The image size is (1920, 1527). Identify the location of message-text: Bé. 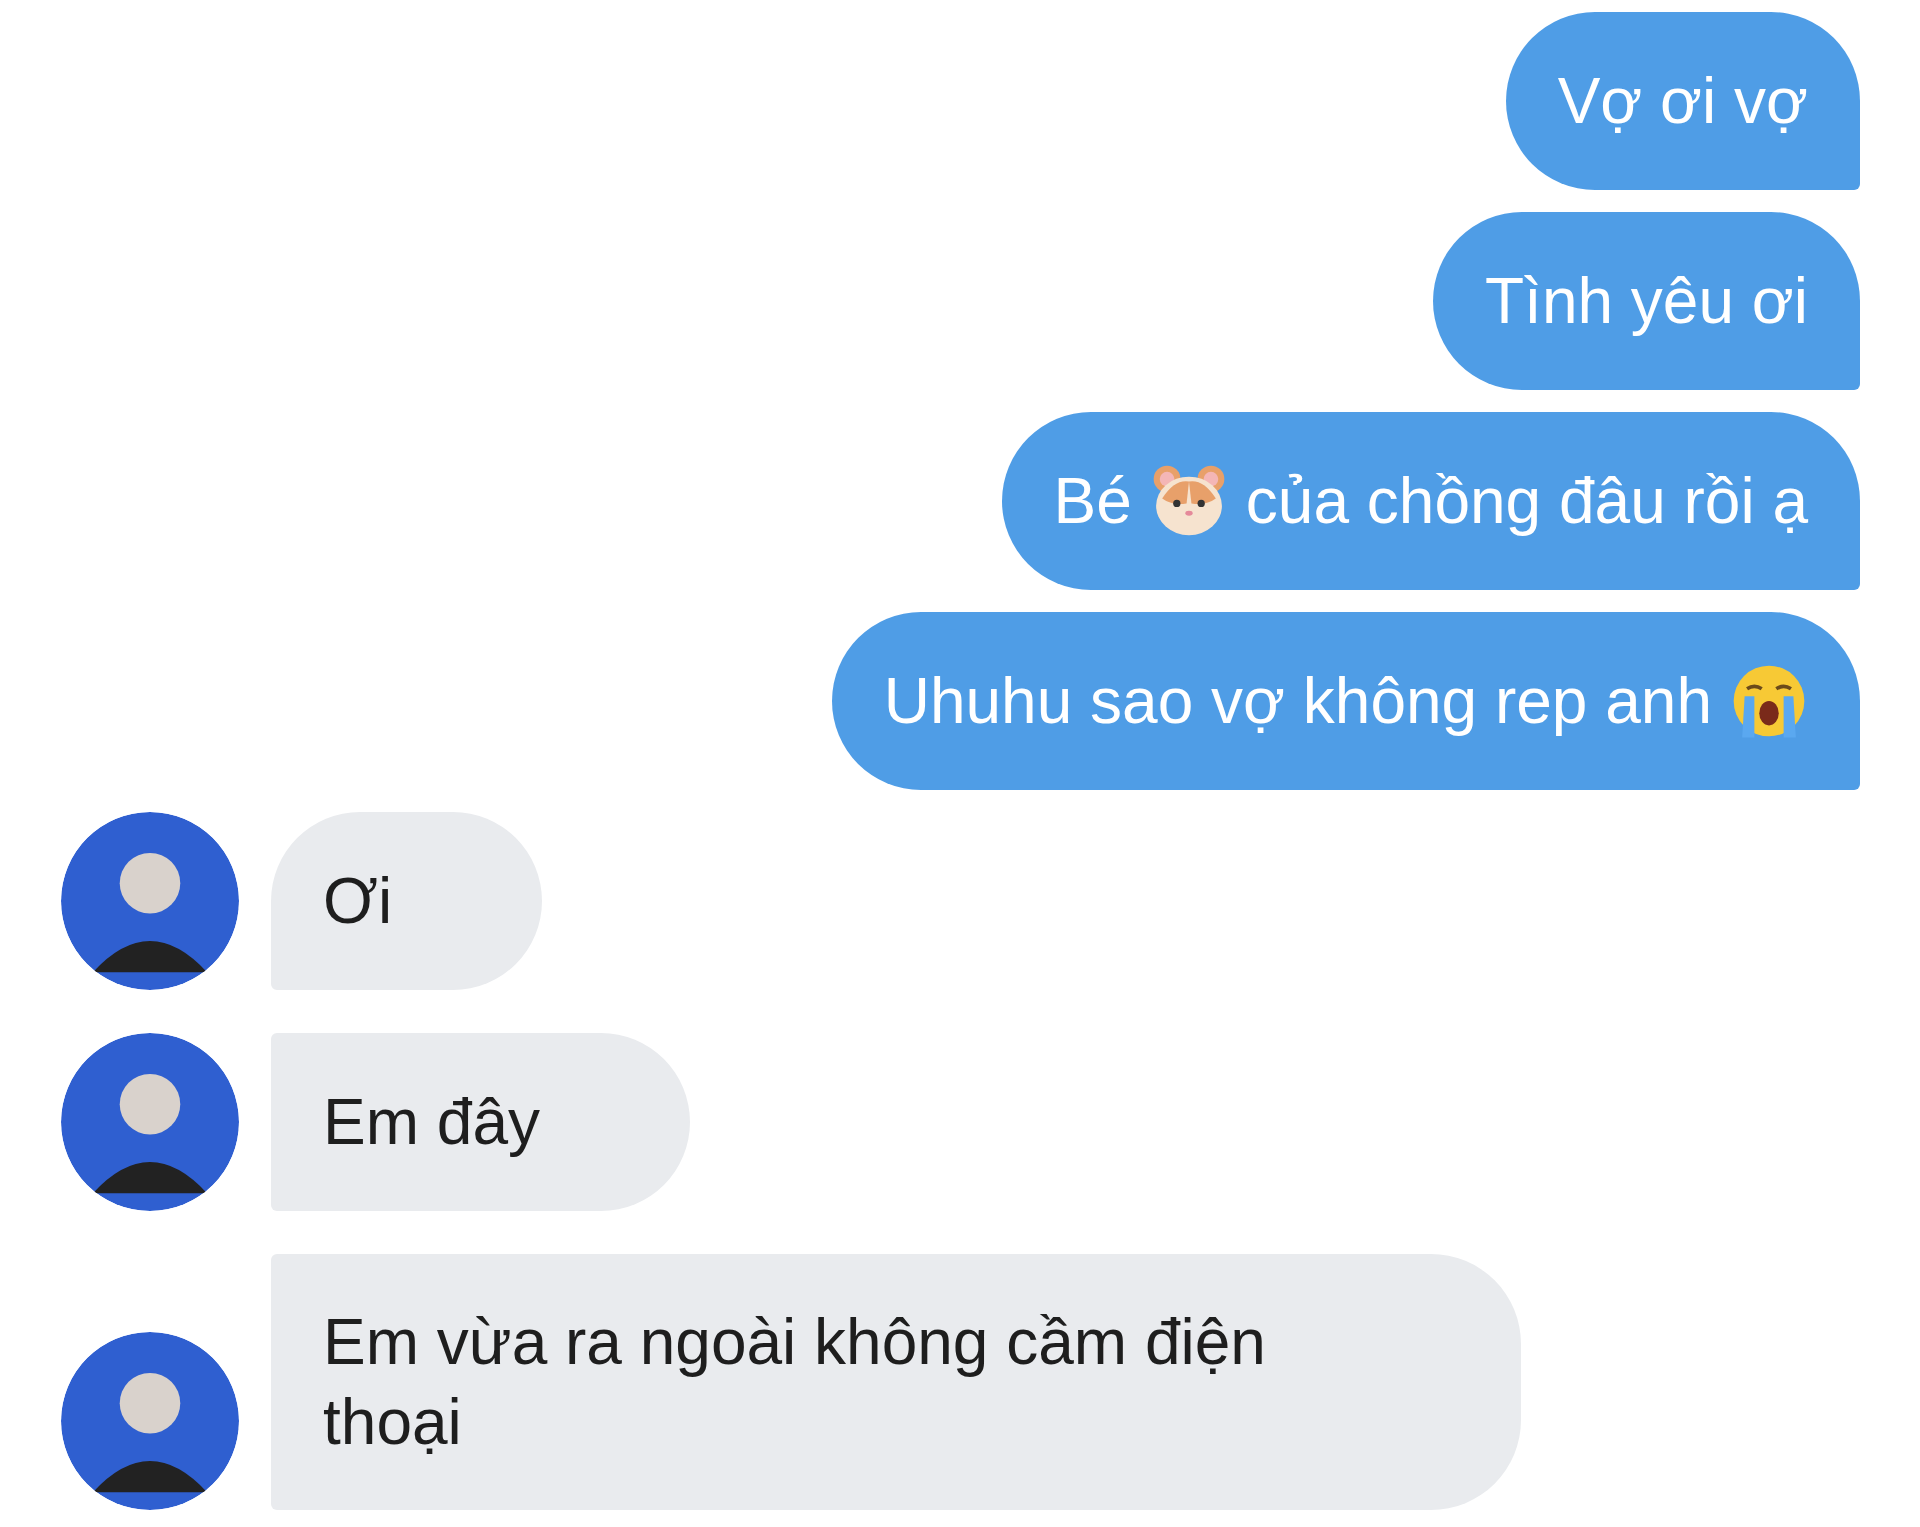
(1092, 501).